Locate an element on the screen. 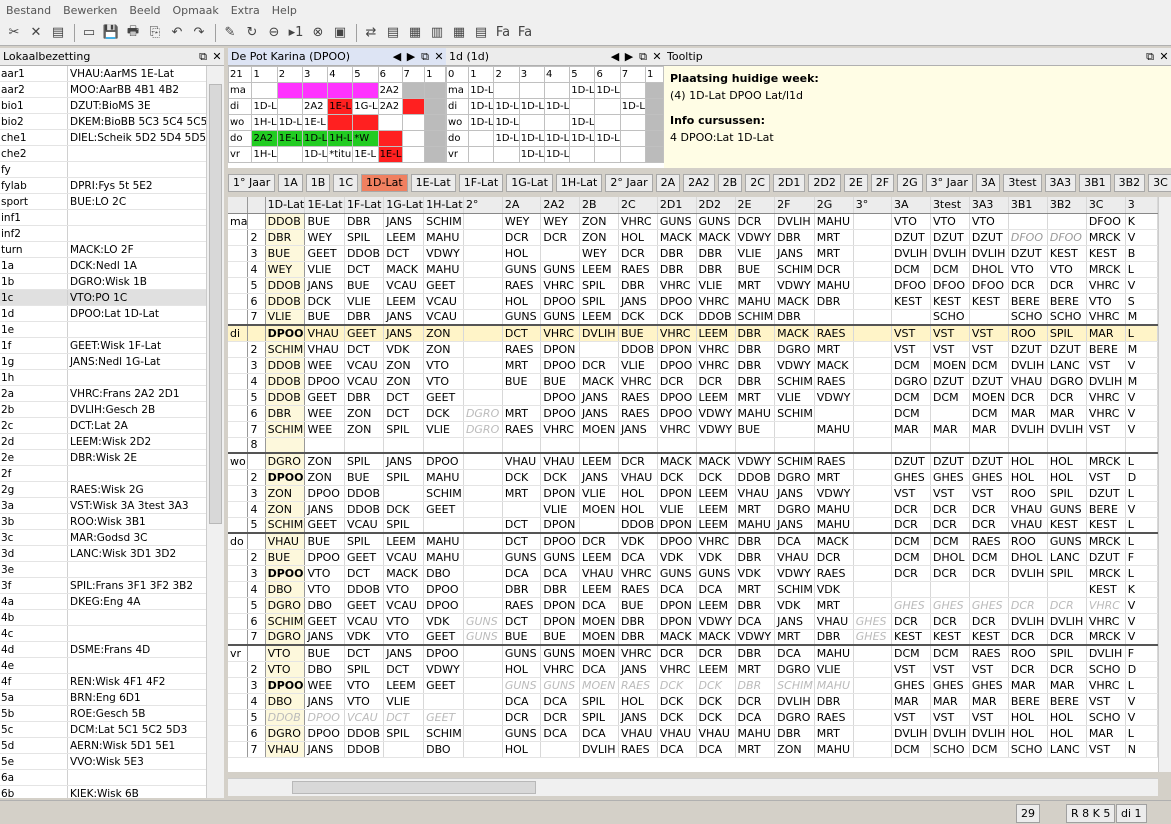 Image resolution: width=1171 pixels, height=824 pixels. list-item: 3e is located at coordinates (103, 570).